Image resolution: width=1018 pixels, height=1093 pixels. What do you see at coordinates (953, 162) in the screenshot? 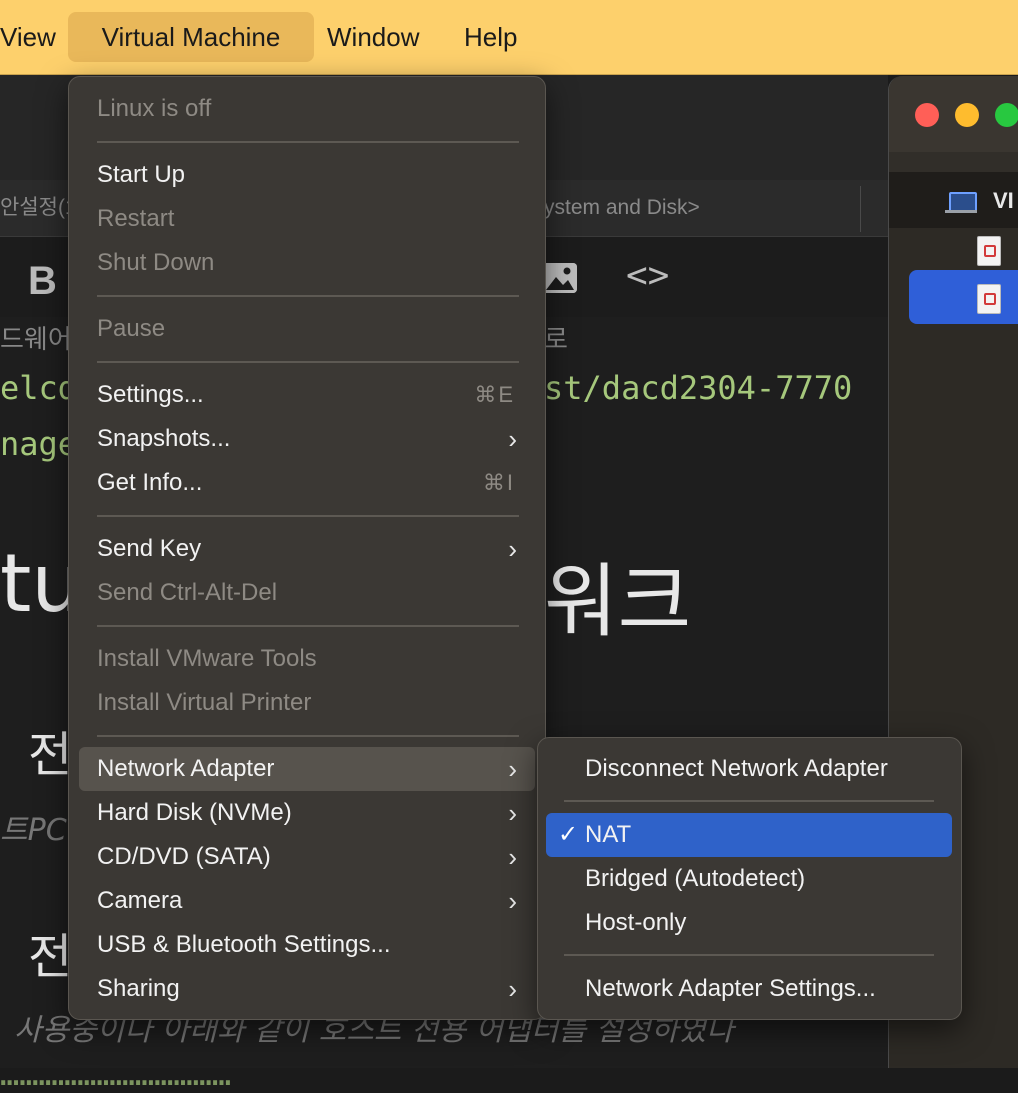
I see `vm-toolbar-band` at bounding box center [953, 162].